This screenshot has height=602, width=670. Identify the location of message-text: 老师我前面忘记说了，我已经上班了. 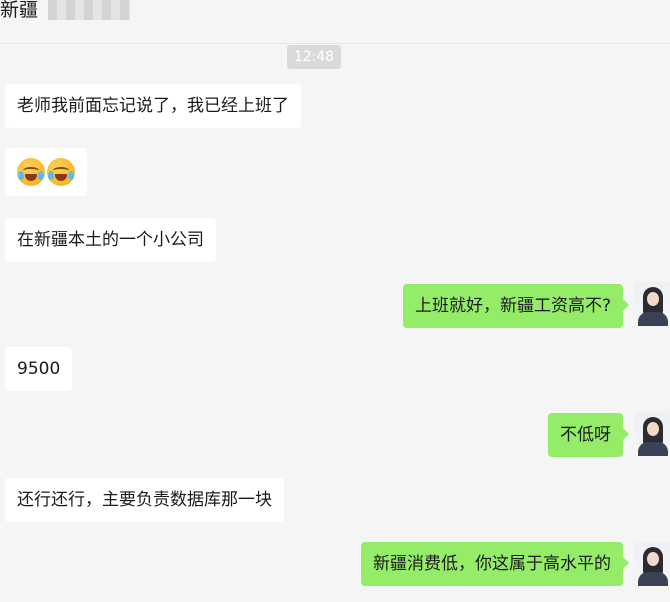
(153, 106).